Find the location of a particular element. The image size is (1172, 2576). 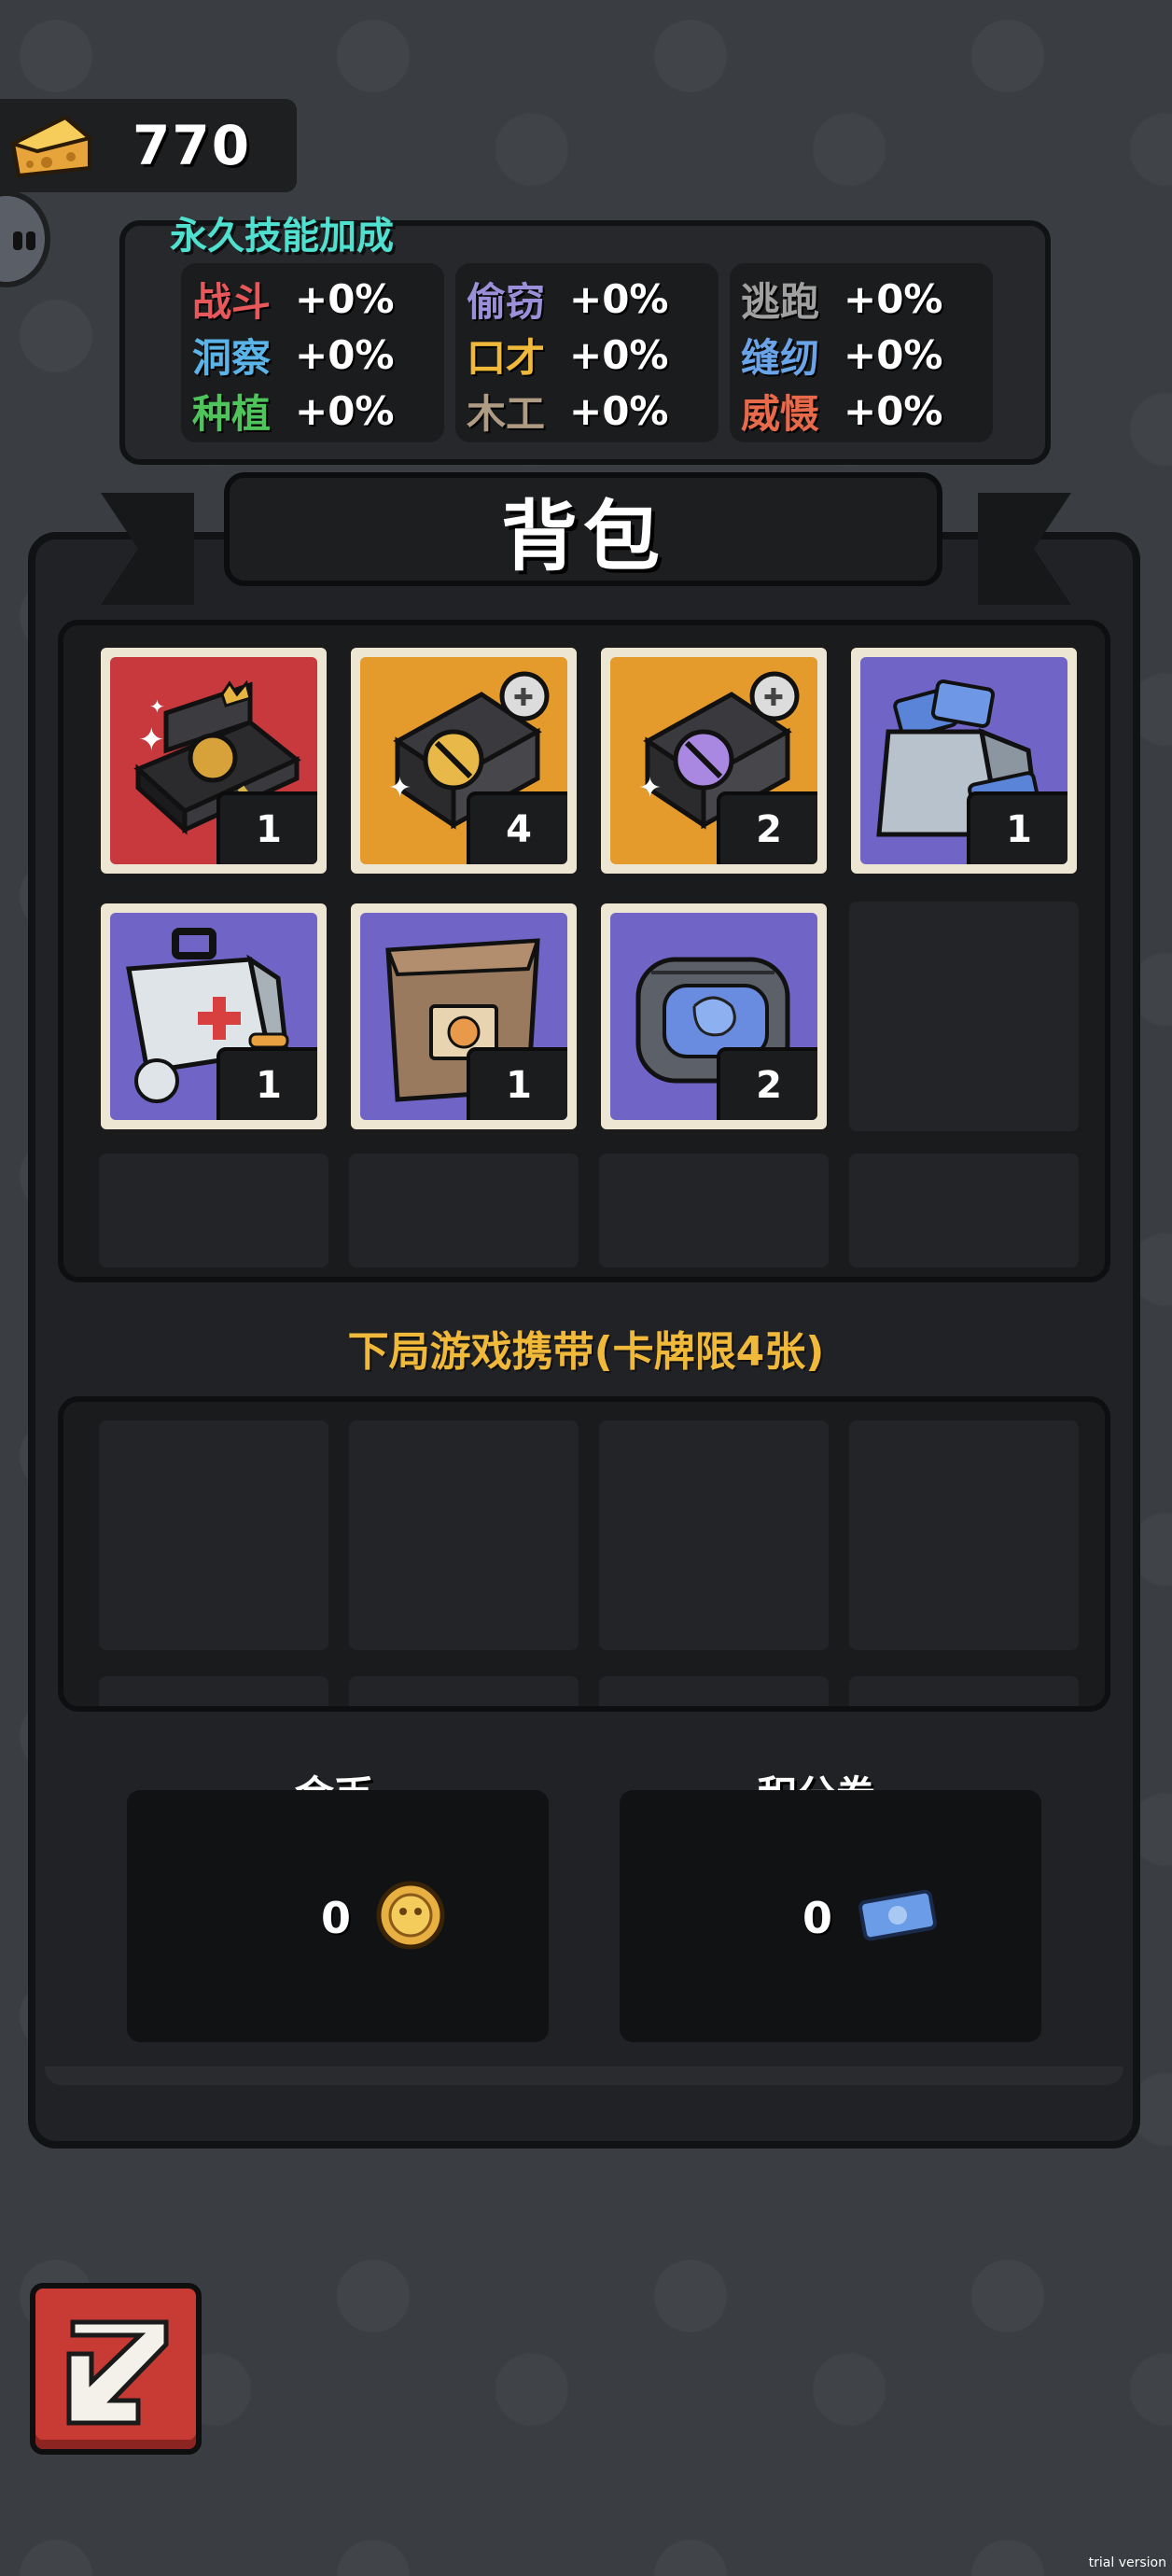

item-card: ✚ ✦ 4 is located at coordinates (463, 760).